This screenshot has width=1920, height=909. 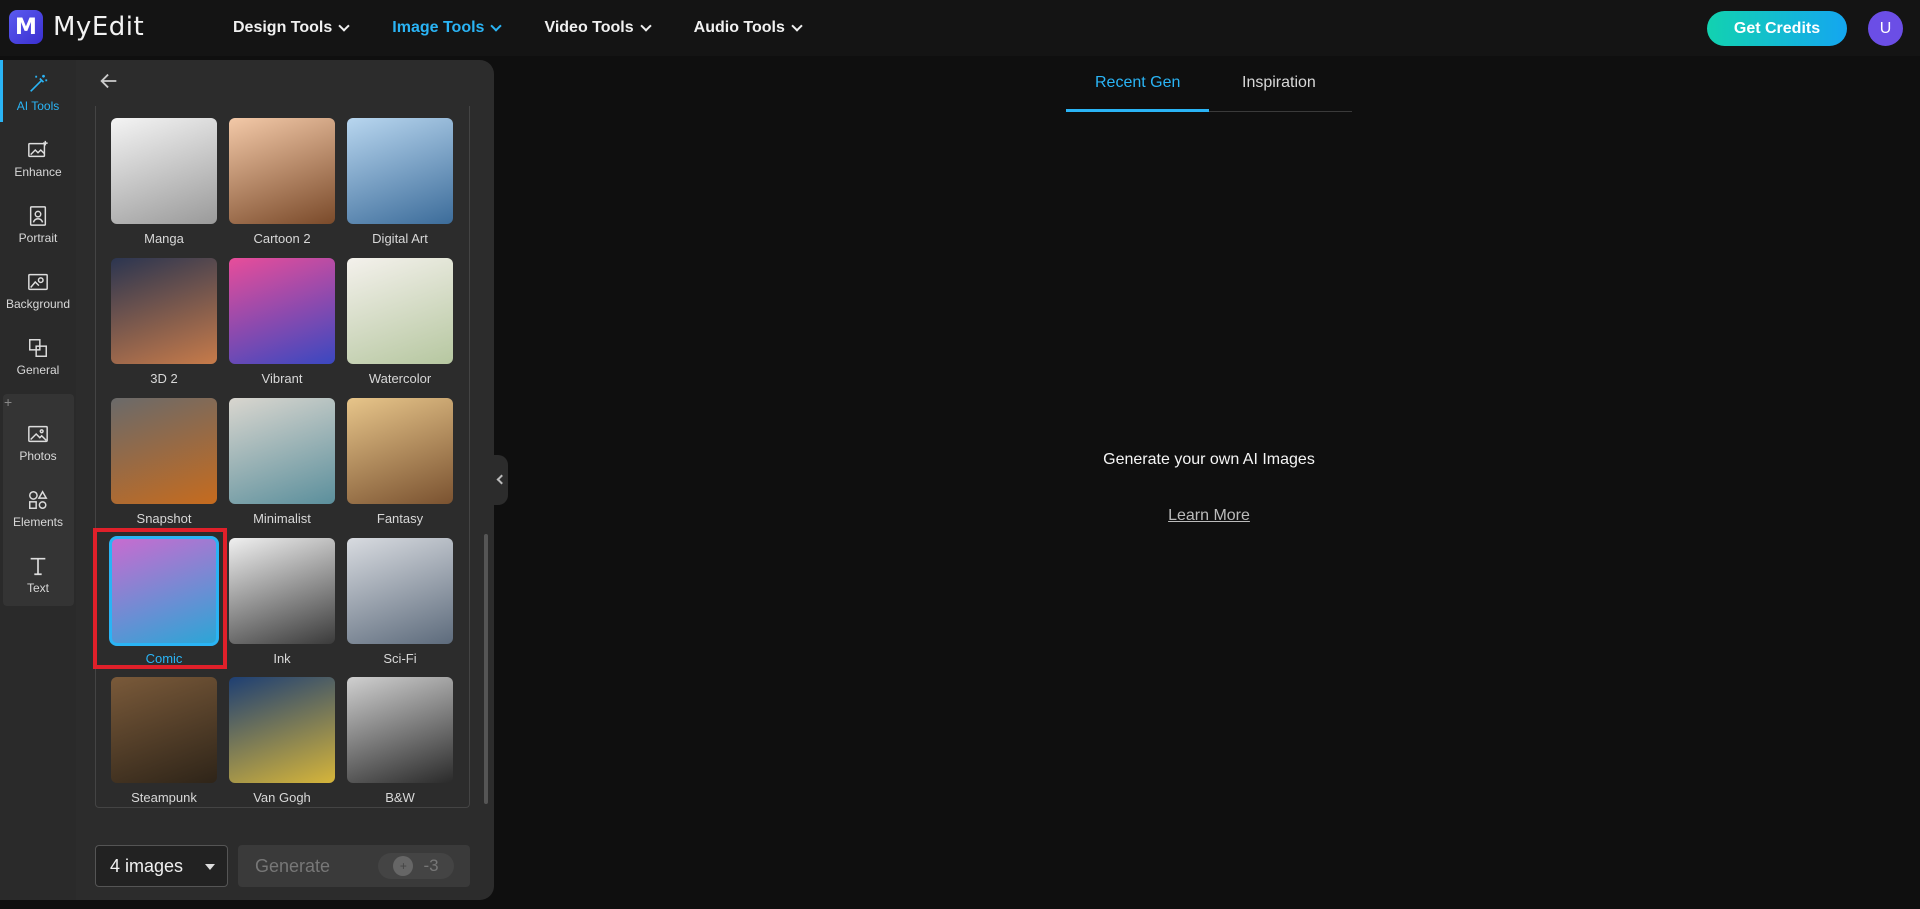 What do you see at coordinates (38, 93) in the screenshot?
I see `rail-item-ai-tools: AI Tools` at bounding box center [38, 93].